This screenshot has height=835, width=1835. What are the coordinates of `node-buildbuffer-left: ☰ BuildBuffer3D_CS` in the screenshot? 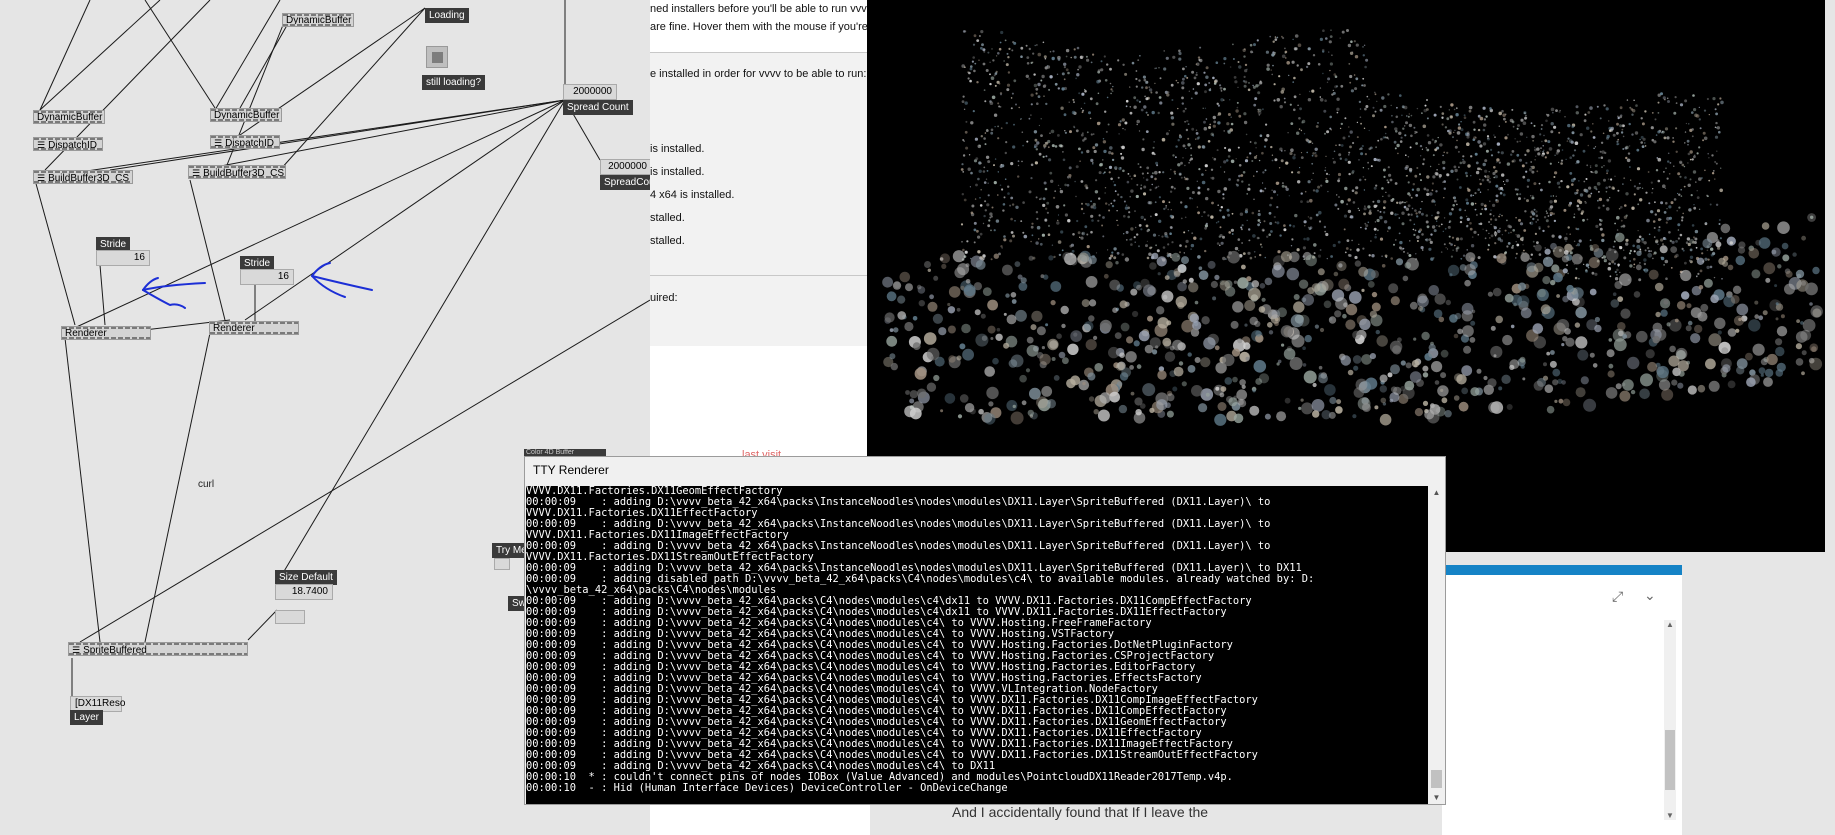 It's located at (83, 177).